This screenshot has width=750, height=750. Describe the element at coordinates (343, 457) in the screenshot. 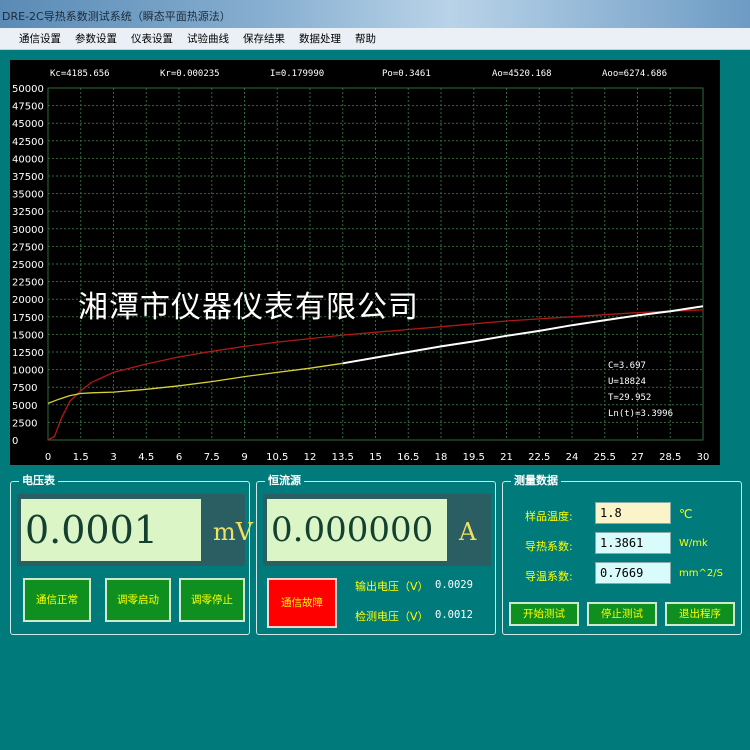

I see `x-tick-label: 13.5` at that location.